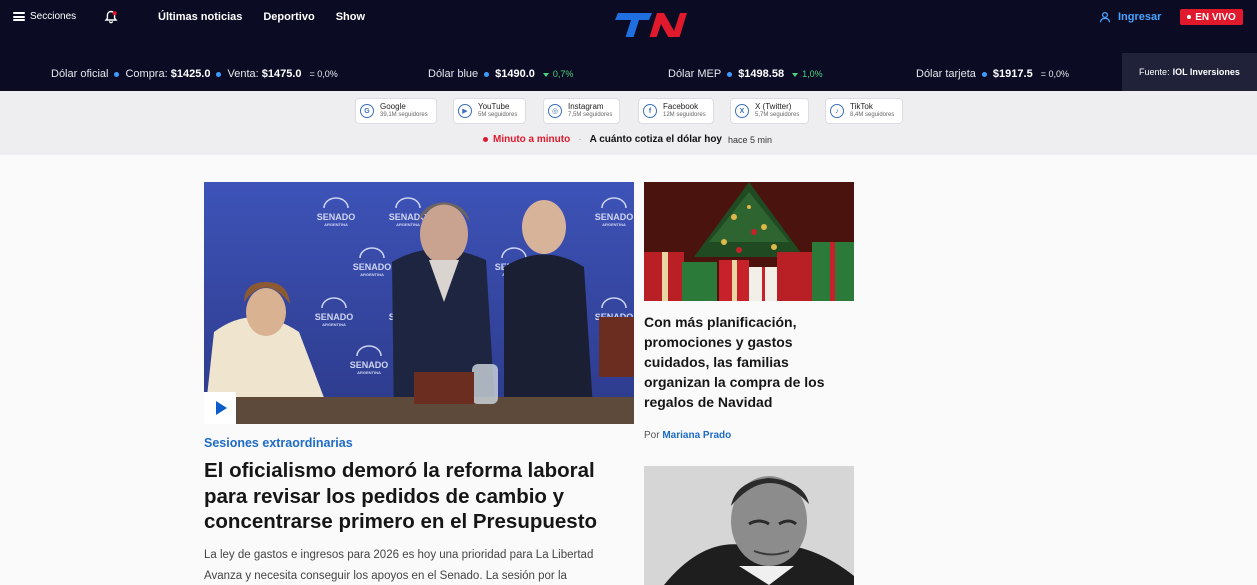 The width and height of the screenshot is (1257, 585). What do you see at coordinates (555, 111) in the screenshot?
I see `instagram-icon: ◎` at bounding box center [555, 111].